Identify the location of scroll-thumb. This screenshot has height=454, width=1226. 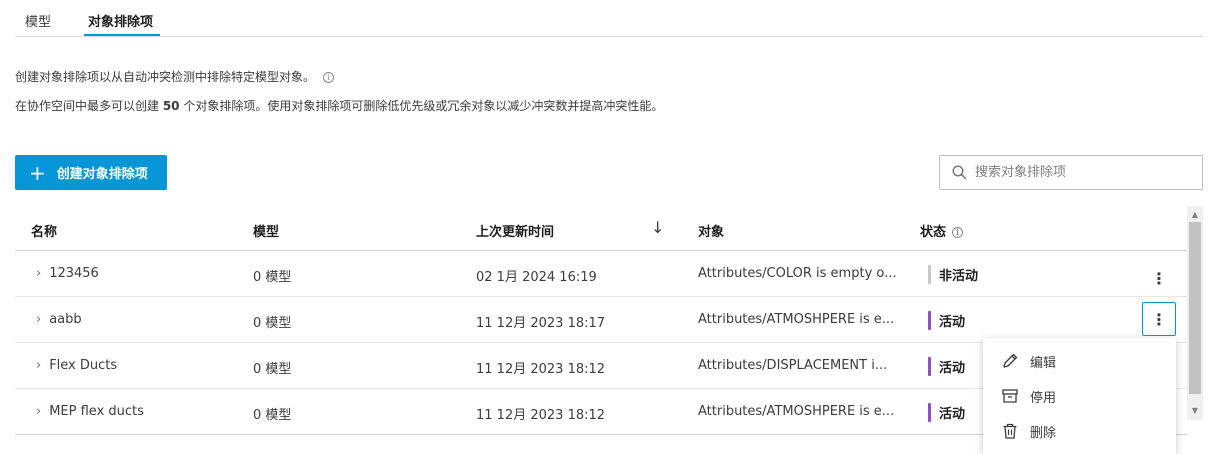
(1195, 308).